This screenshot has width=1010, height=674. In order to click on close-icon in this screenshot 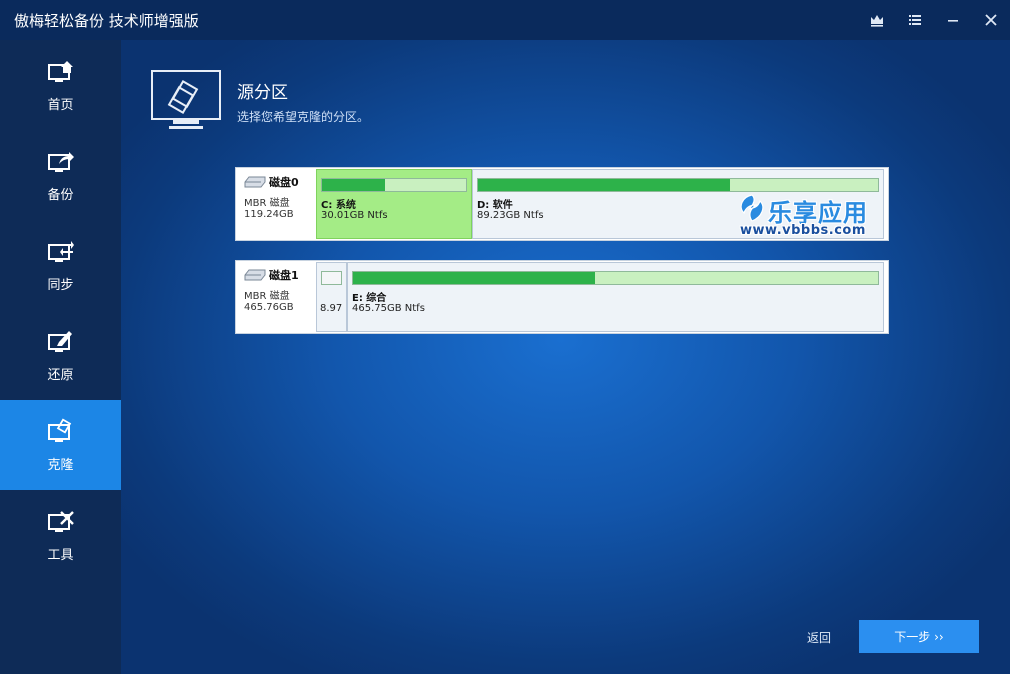, I will do `click(991, 20)`.